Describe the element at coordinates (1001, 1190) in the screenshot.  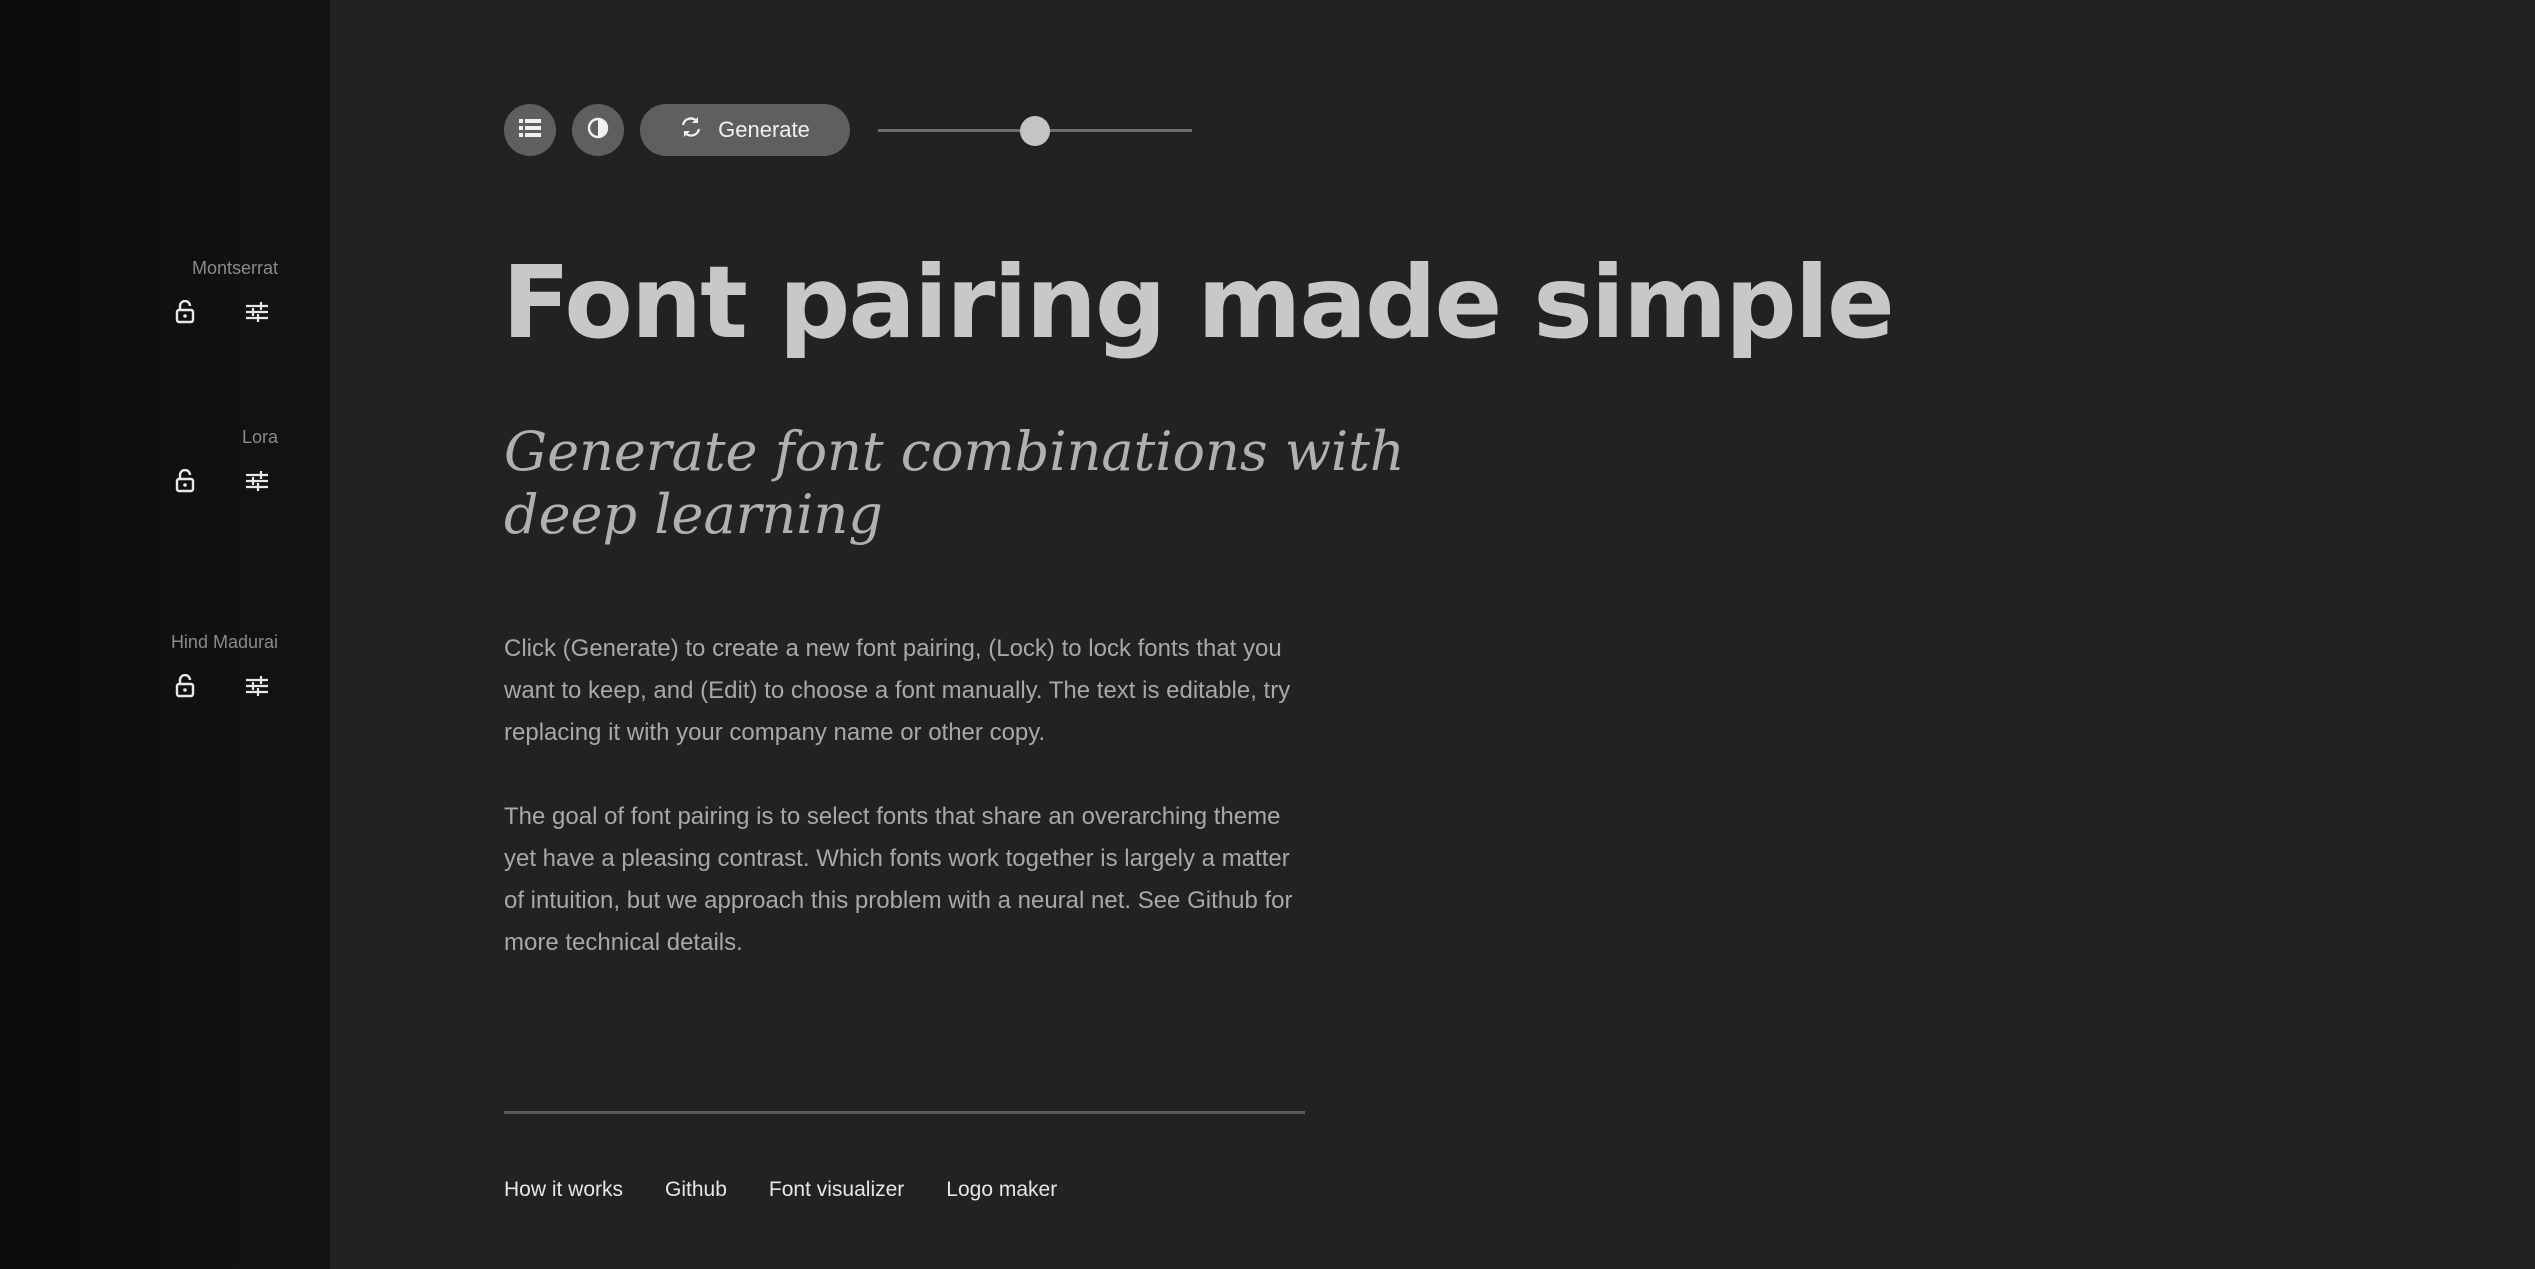
I see `footer-link-logo-maker: Logo maker` at that location.